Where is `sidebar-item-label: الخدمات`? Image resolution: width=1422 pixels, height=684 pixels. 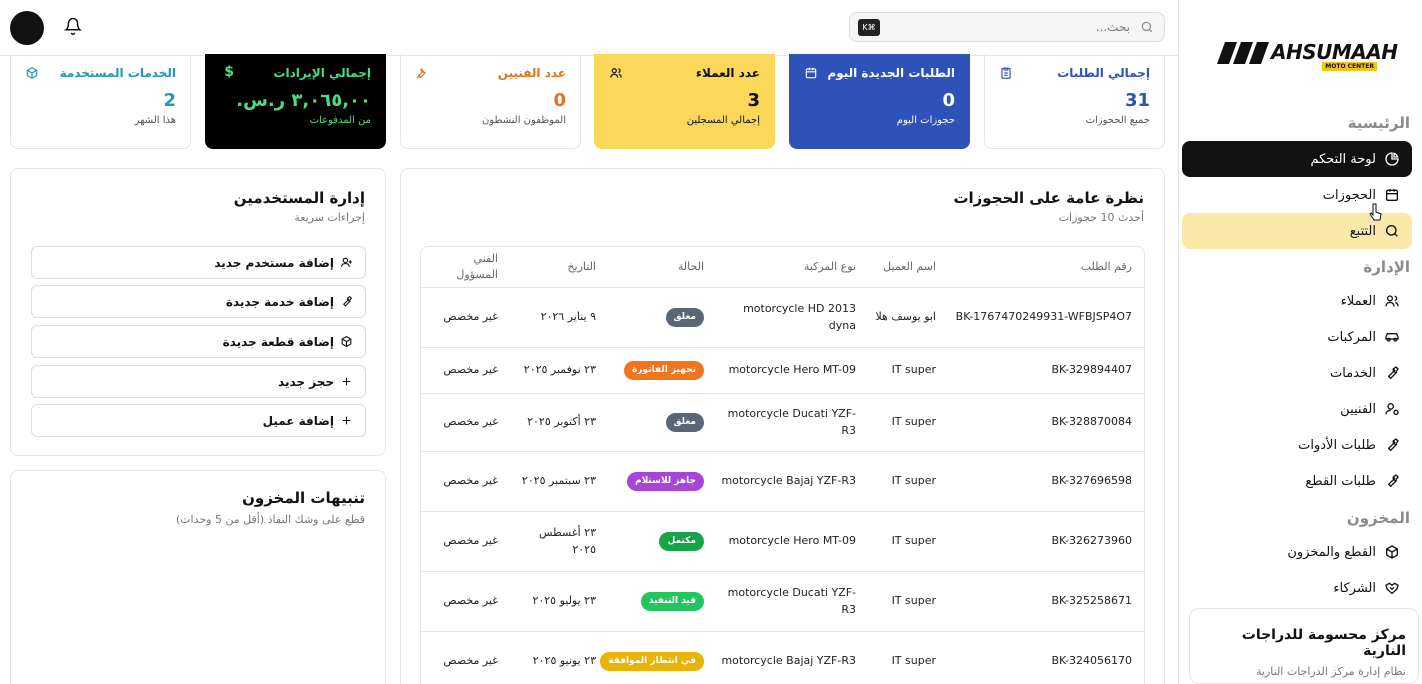
sidebar-item-label: الخدمات is located at coordinates (1353, 373).